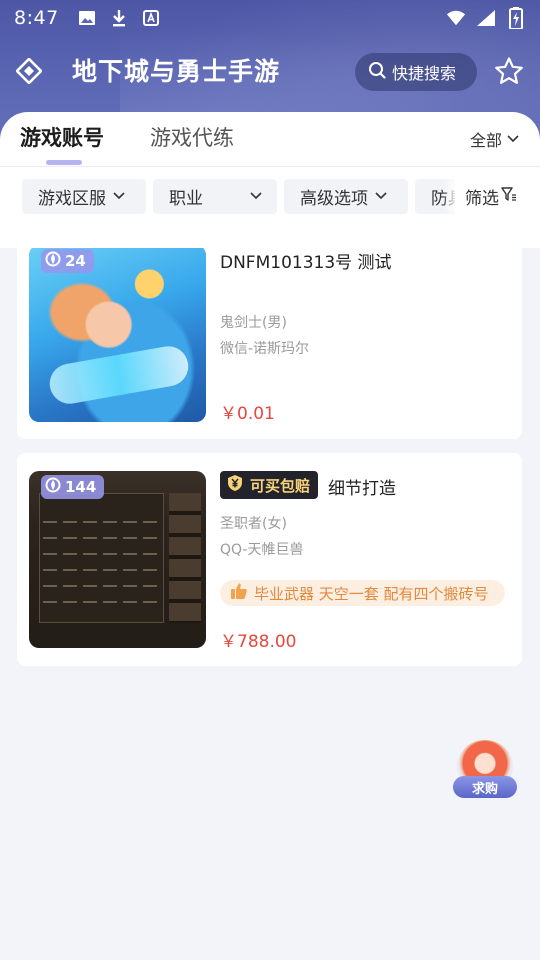  Describe the element at coordinates (485, 770) in the screenshot. I see `request-purchase-button: 求购` at that location.